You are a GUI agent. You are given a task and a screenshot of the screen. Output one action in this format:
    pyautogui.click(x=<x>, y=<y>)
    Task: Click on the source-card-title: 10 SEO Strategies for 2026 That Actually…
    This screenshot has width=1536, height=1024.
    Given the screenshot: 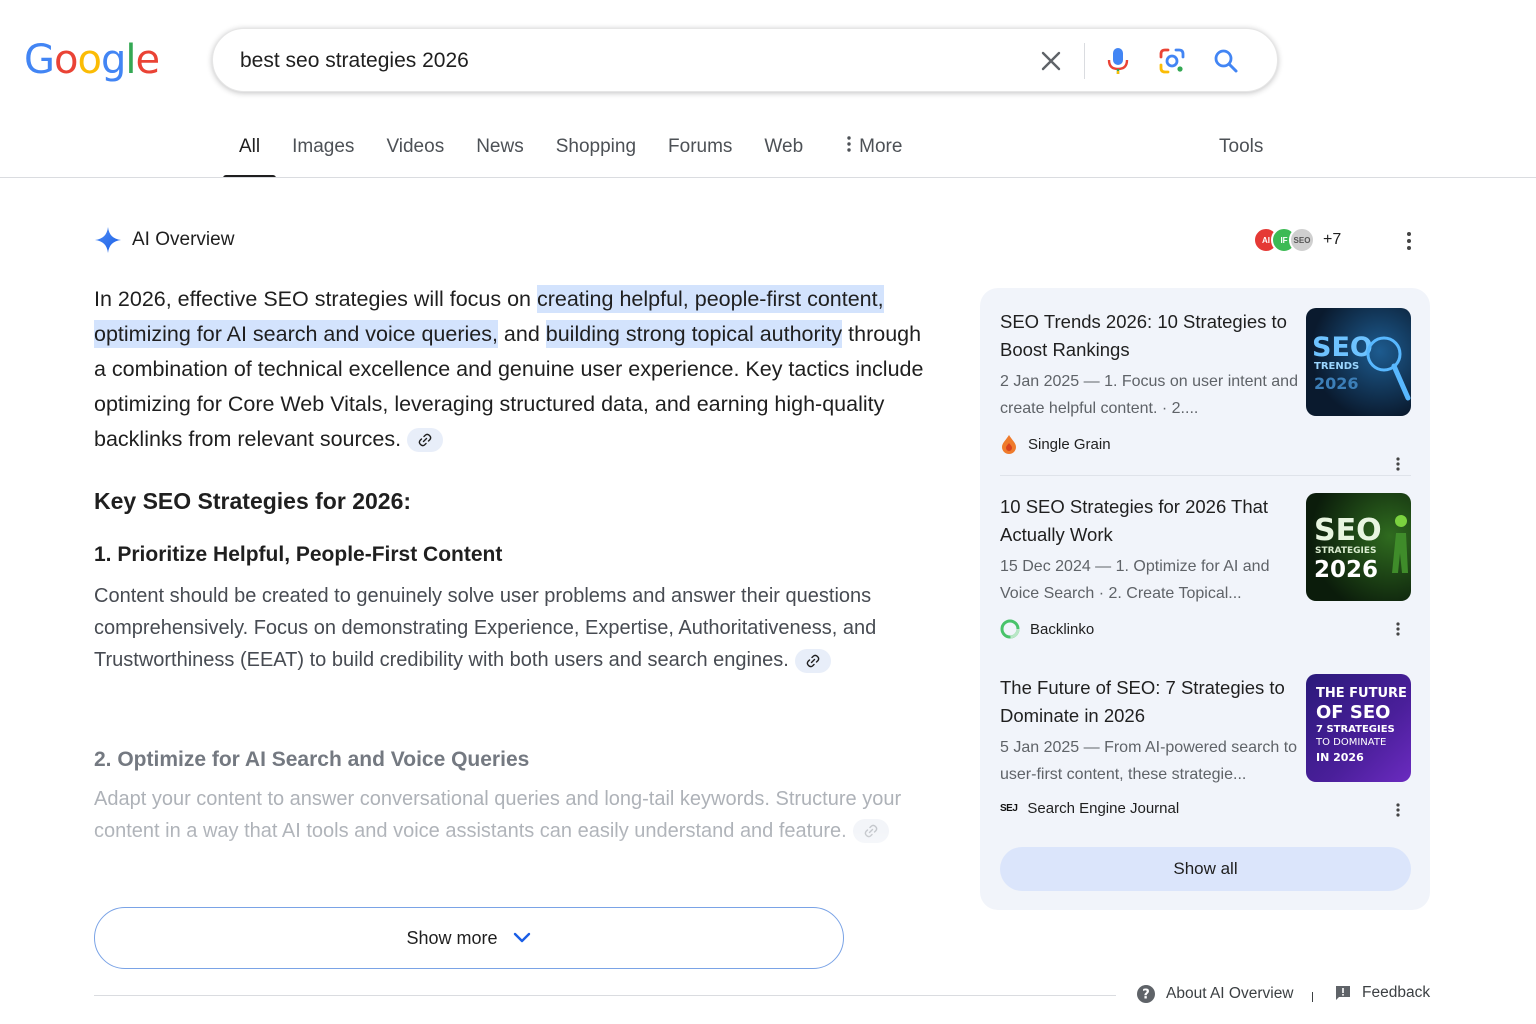 What is the action you would take?
    pyautogui.click(x=1145, y=521)
    